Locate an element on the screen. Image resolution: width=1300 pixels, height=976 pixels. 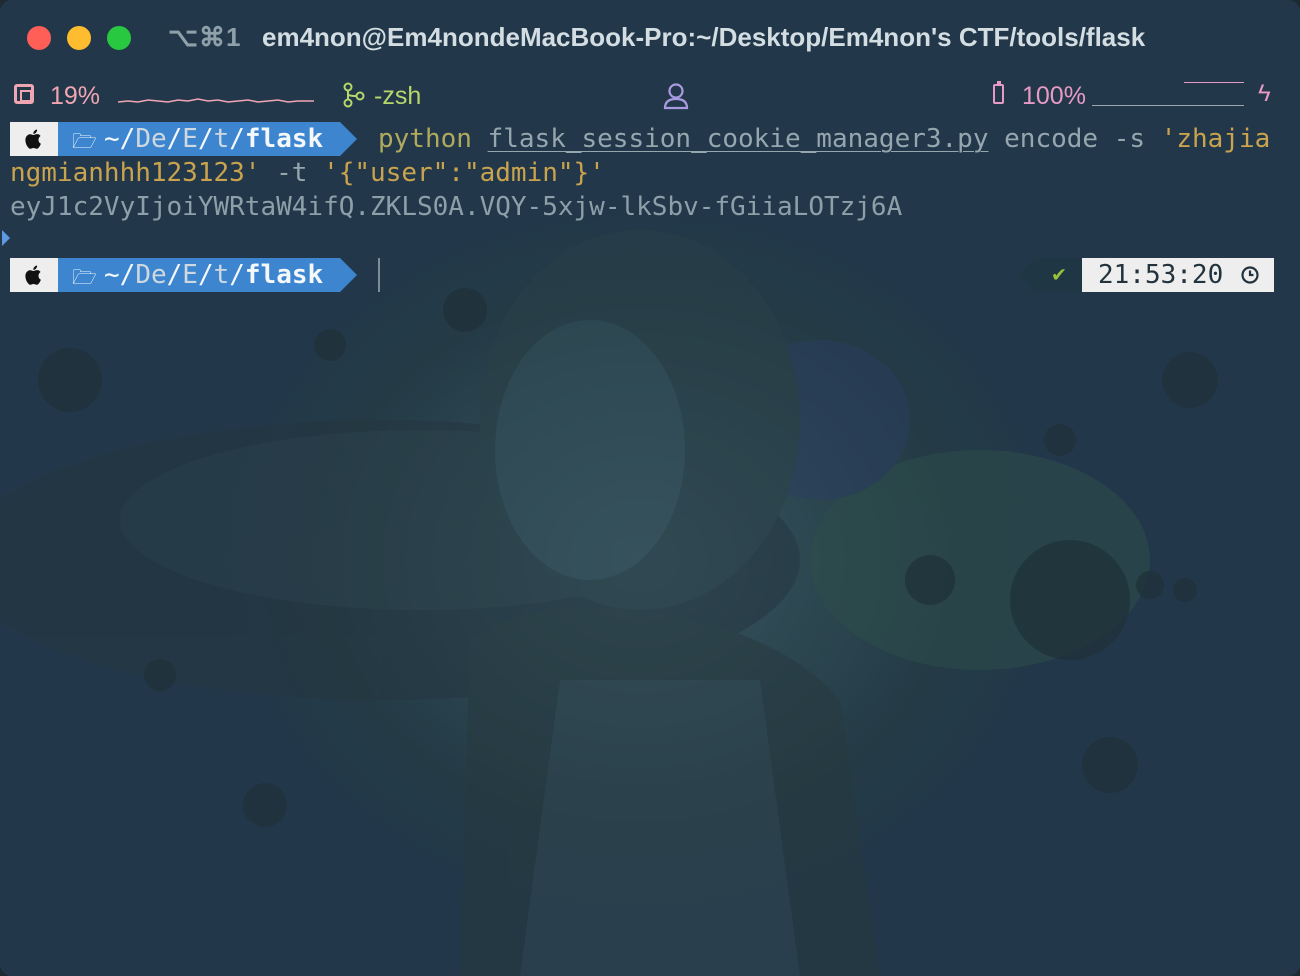
command-program: python is located at coordinates (425, 139).